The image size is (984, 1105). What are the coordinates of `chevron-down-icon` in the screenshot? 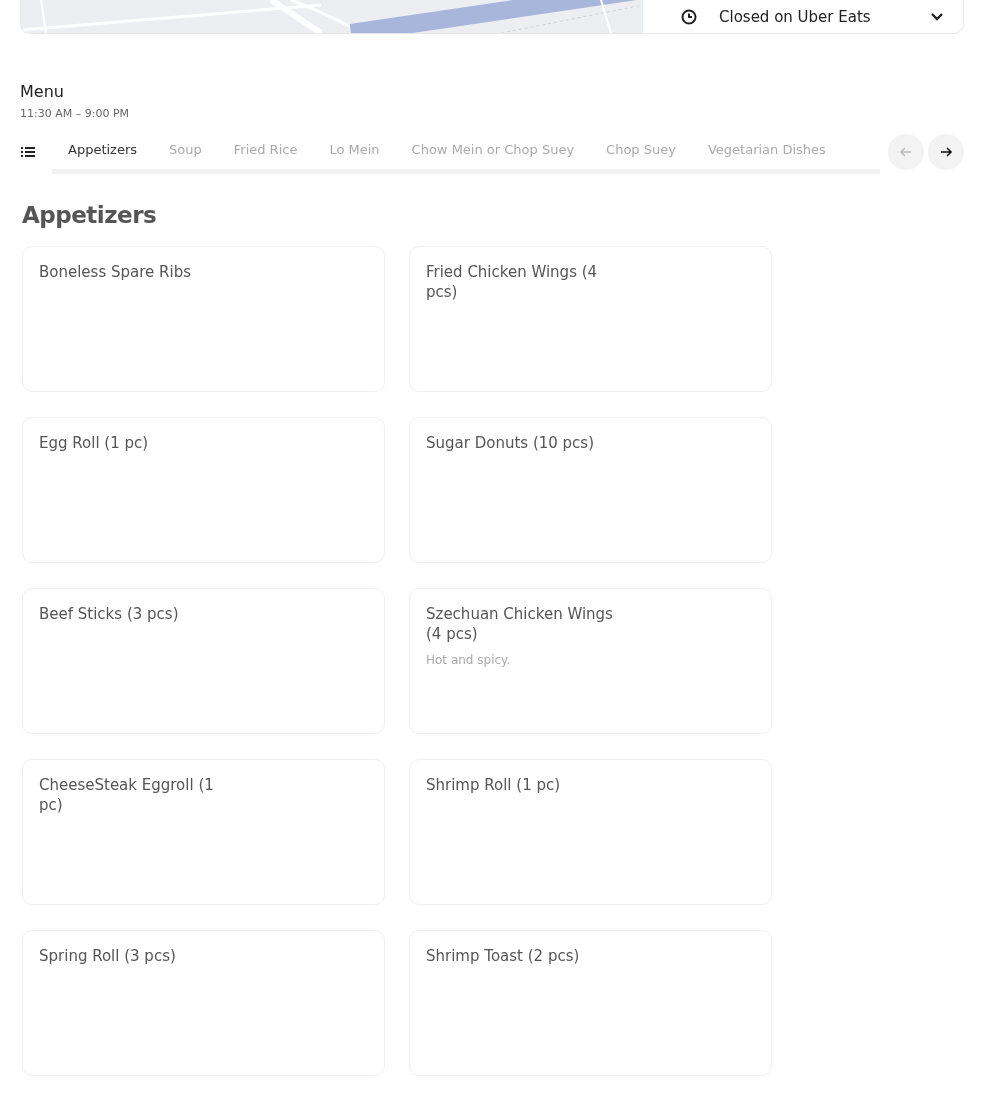 It's located at (937, 16).